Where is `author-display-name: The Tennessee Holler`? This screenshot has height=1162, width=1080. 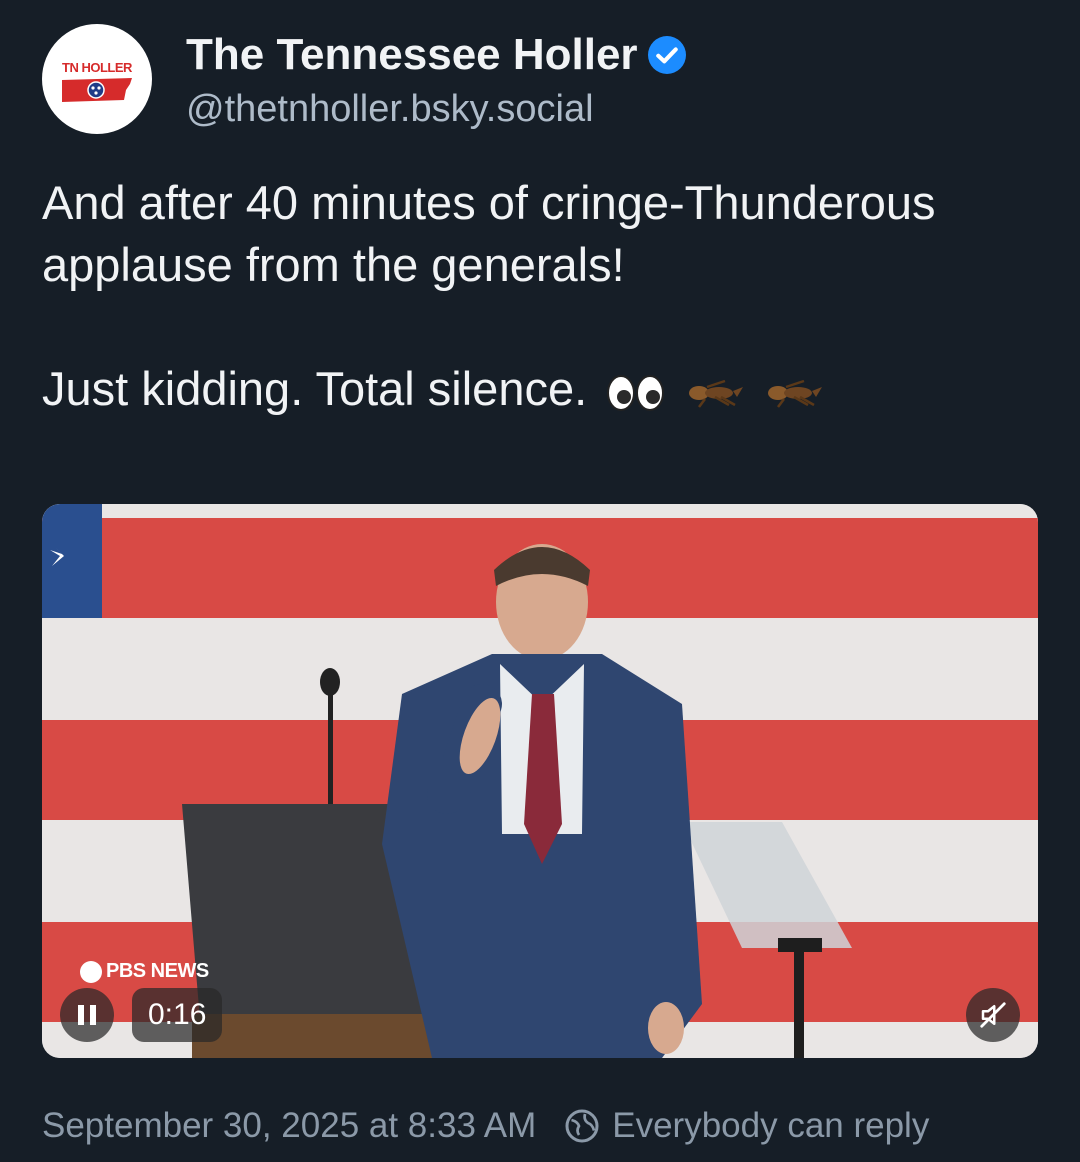
author-display-name: The Tennessee Holler is located at coordinates (412, 55).